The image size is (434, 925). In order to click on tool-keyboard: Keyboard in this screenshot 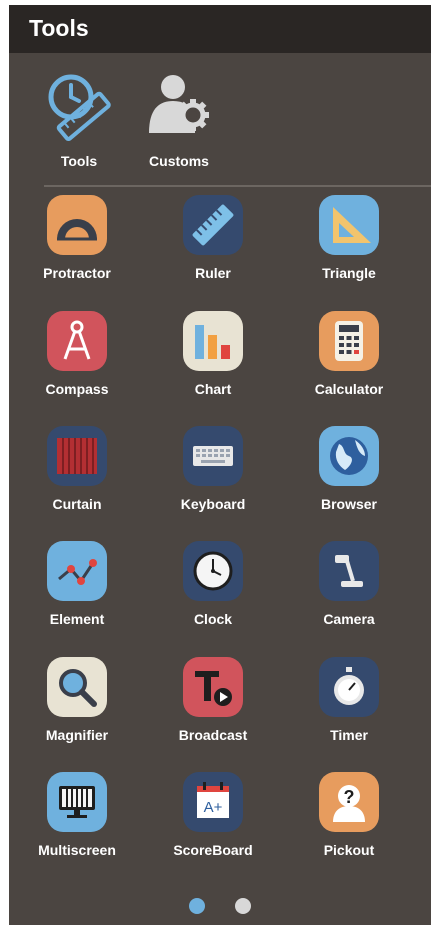, I will do `click(213, 469)`.